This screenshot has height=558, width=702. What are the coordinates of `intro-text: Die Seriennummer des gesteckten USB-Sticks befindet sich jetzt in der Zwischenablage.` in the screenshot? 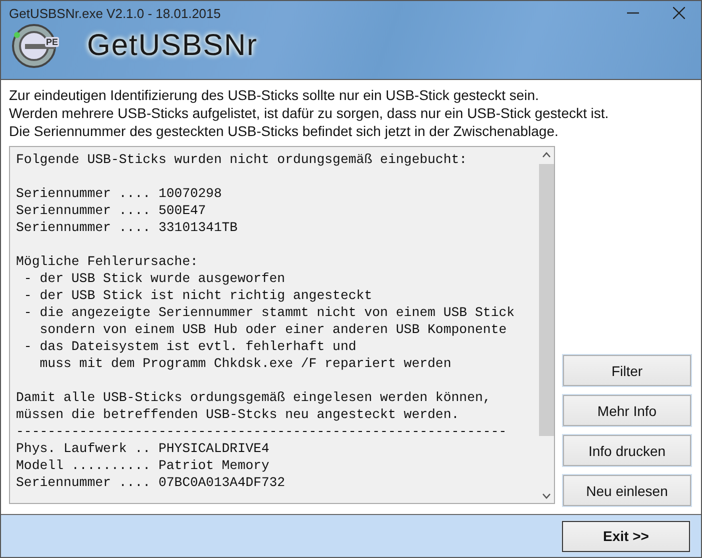 It's located at (284, 131).